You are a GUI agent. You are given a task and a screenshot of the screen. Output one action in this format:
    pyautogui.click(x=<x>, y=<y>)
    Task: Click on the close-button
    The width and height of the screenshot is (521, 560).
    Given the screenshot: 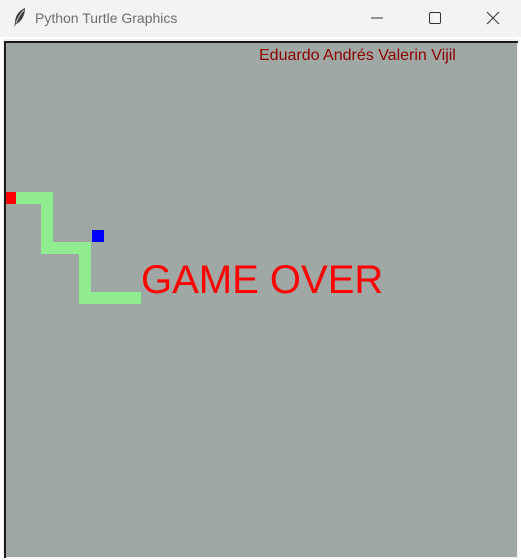 What is the action you would take?
    pyautogui.click(x=492, y=18)
    